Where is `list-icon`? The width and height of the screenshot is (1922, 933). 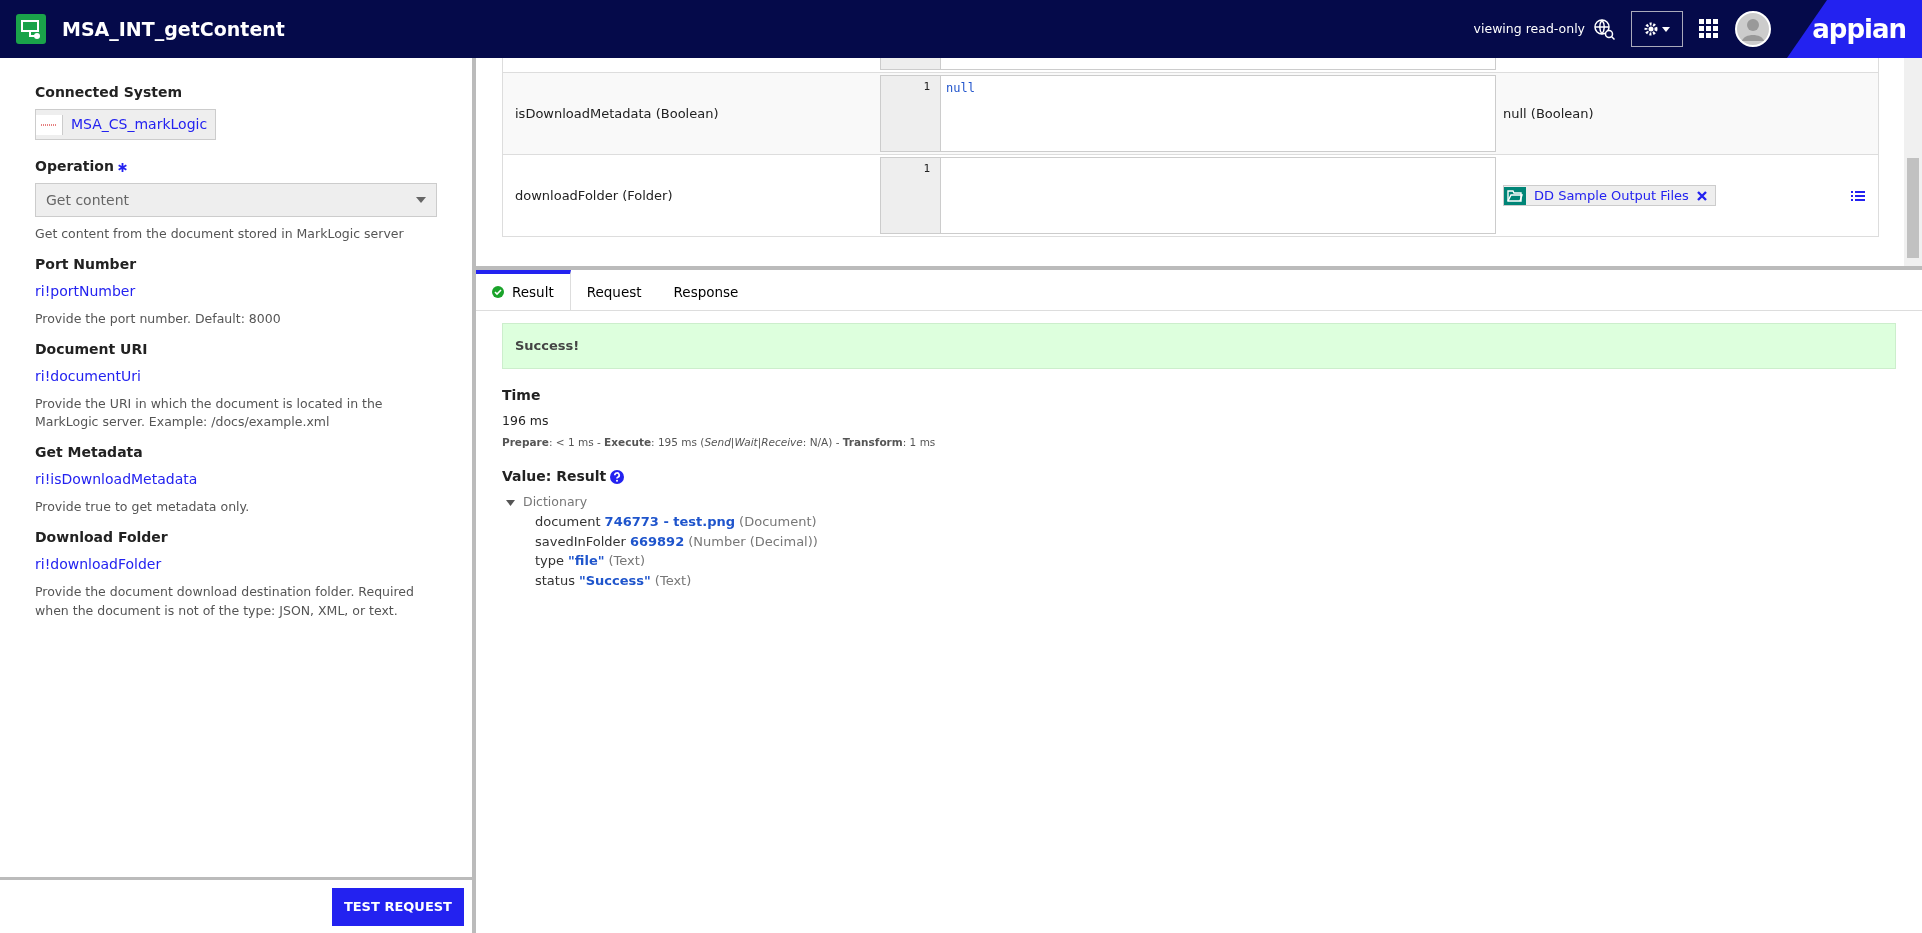
list-icon is located at coordinates (1858, 195).